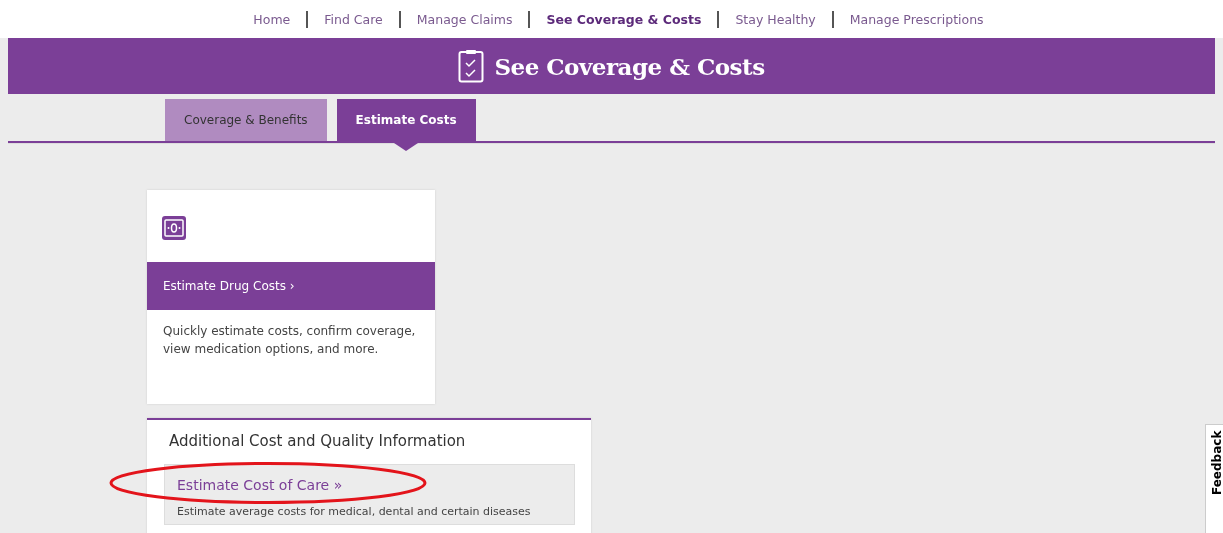  Describe the element at coordinates (174, 228) in the screenshot. I see `money-bill-icon` at that location.